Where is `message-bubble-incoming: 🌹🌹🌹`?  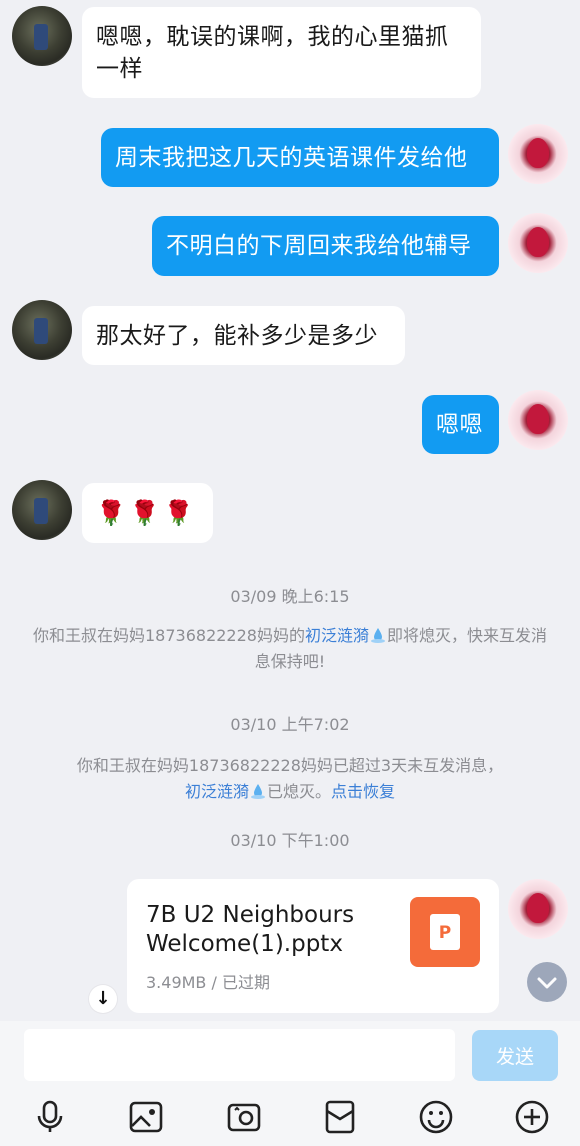 message-bubble-incoming: 🌹🌹🌹 is located at coordinates (147, 513).